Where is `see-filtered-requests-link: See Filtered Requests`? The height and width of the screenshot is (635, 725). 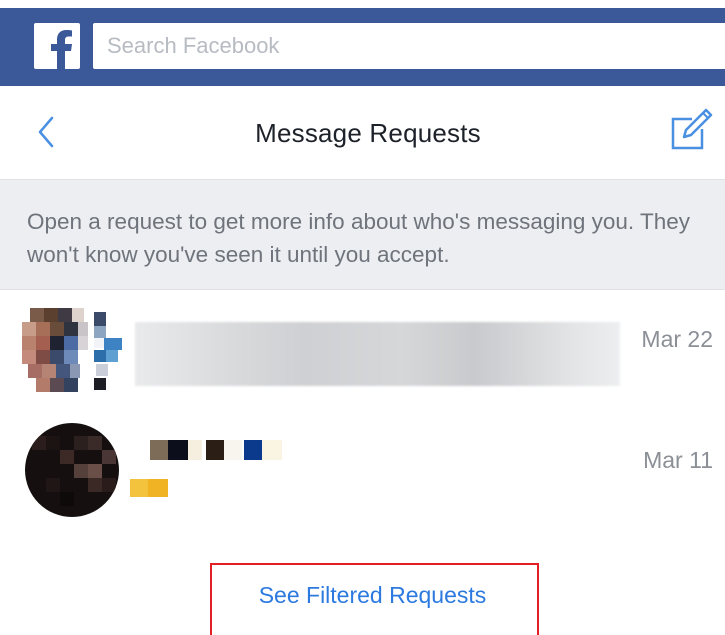 see-filtered-requests-link: See Filtered Requests is located at coordinates (362, 595).